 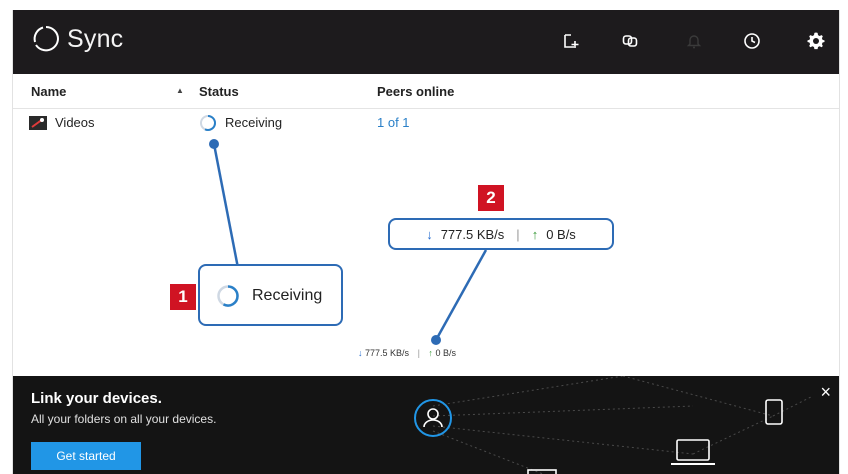 I want to click on upload-arrow-icon: ↑, so click(x=535, y=234).